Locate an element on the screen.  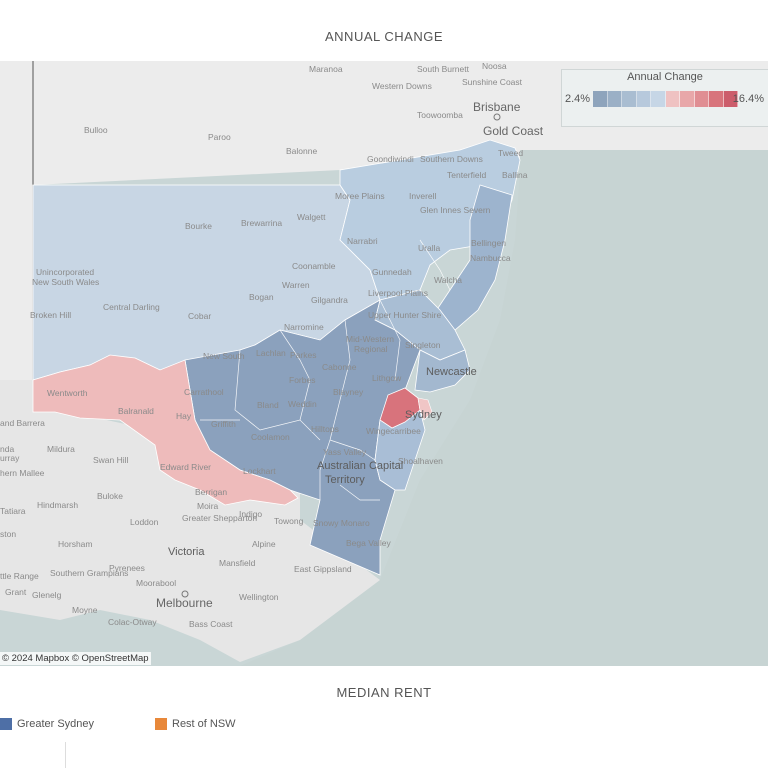
label-bellingen: Bellingen is located at coordinates (488, 243).